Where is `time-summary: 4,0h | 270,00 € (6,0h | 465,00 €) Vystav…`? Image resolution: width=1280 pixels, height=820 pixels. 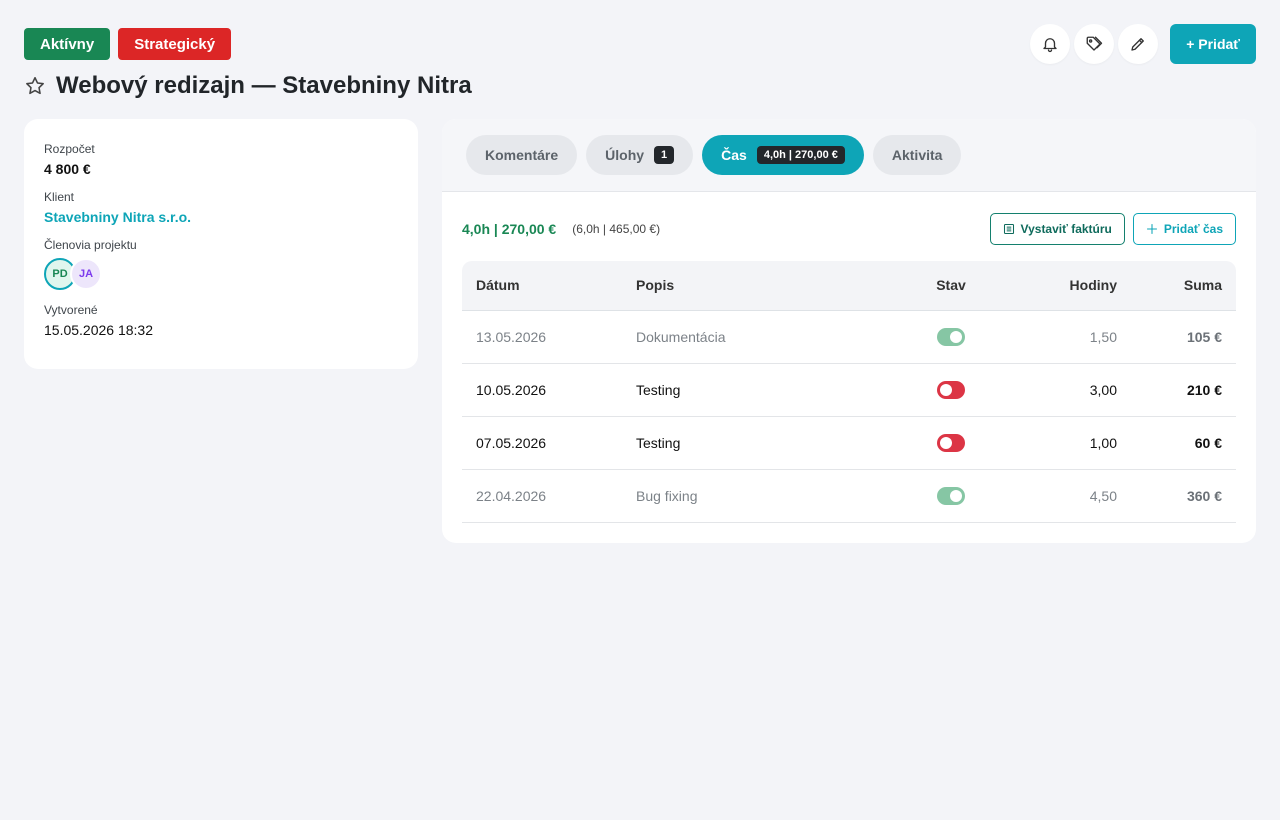 time-summary: 4,0h | 270,00 € (6,0h | 465,00 €) Vystav… is located at coordinates (849, 229).